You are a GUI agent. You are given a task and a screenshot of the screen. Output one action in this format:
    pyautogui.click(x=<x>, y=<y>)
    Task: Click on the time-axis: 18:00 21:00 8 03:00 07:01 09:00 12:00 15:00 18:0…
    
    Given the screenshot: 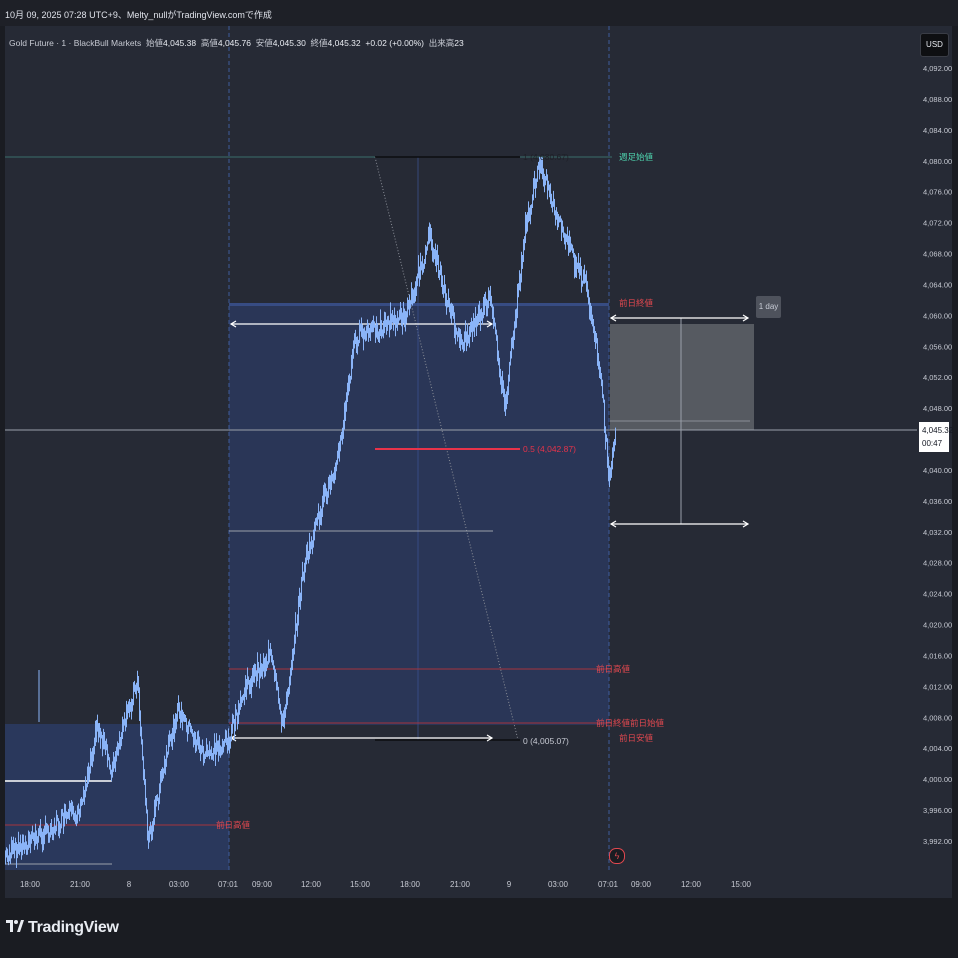 What is the action you would take?
    pyautogui.click(x=386, y=884)
    